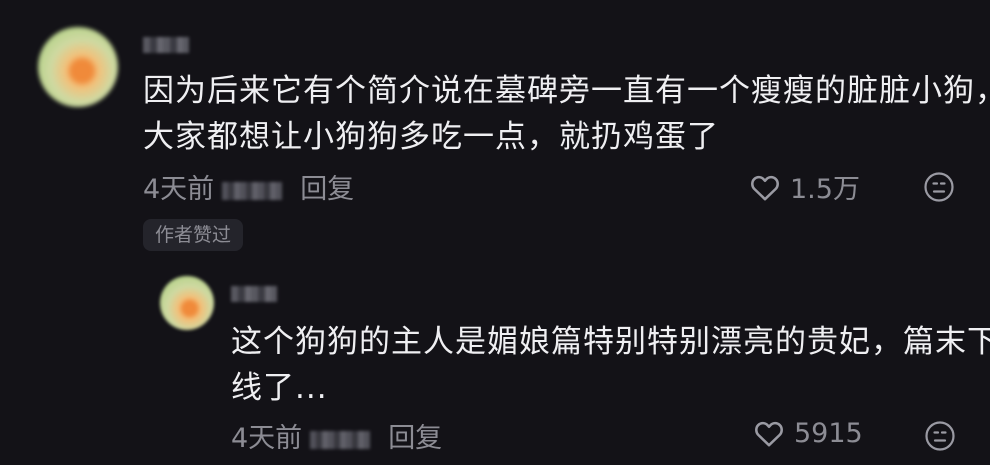 Image resolution: width=990 pixels, height=465 pixels. I want to click on comment-text-line-1: 这个狗狗的主人是媚娘篇特别特别漂亮的贵妃，篇末下, so click(610, 342).